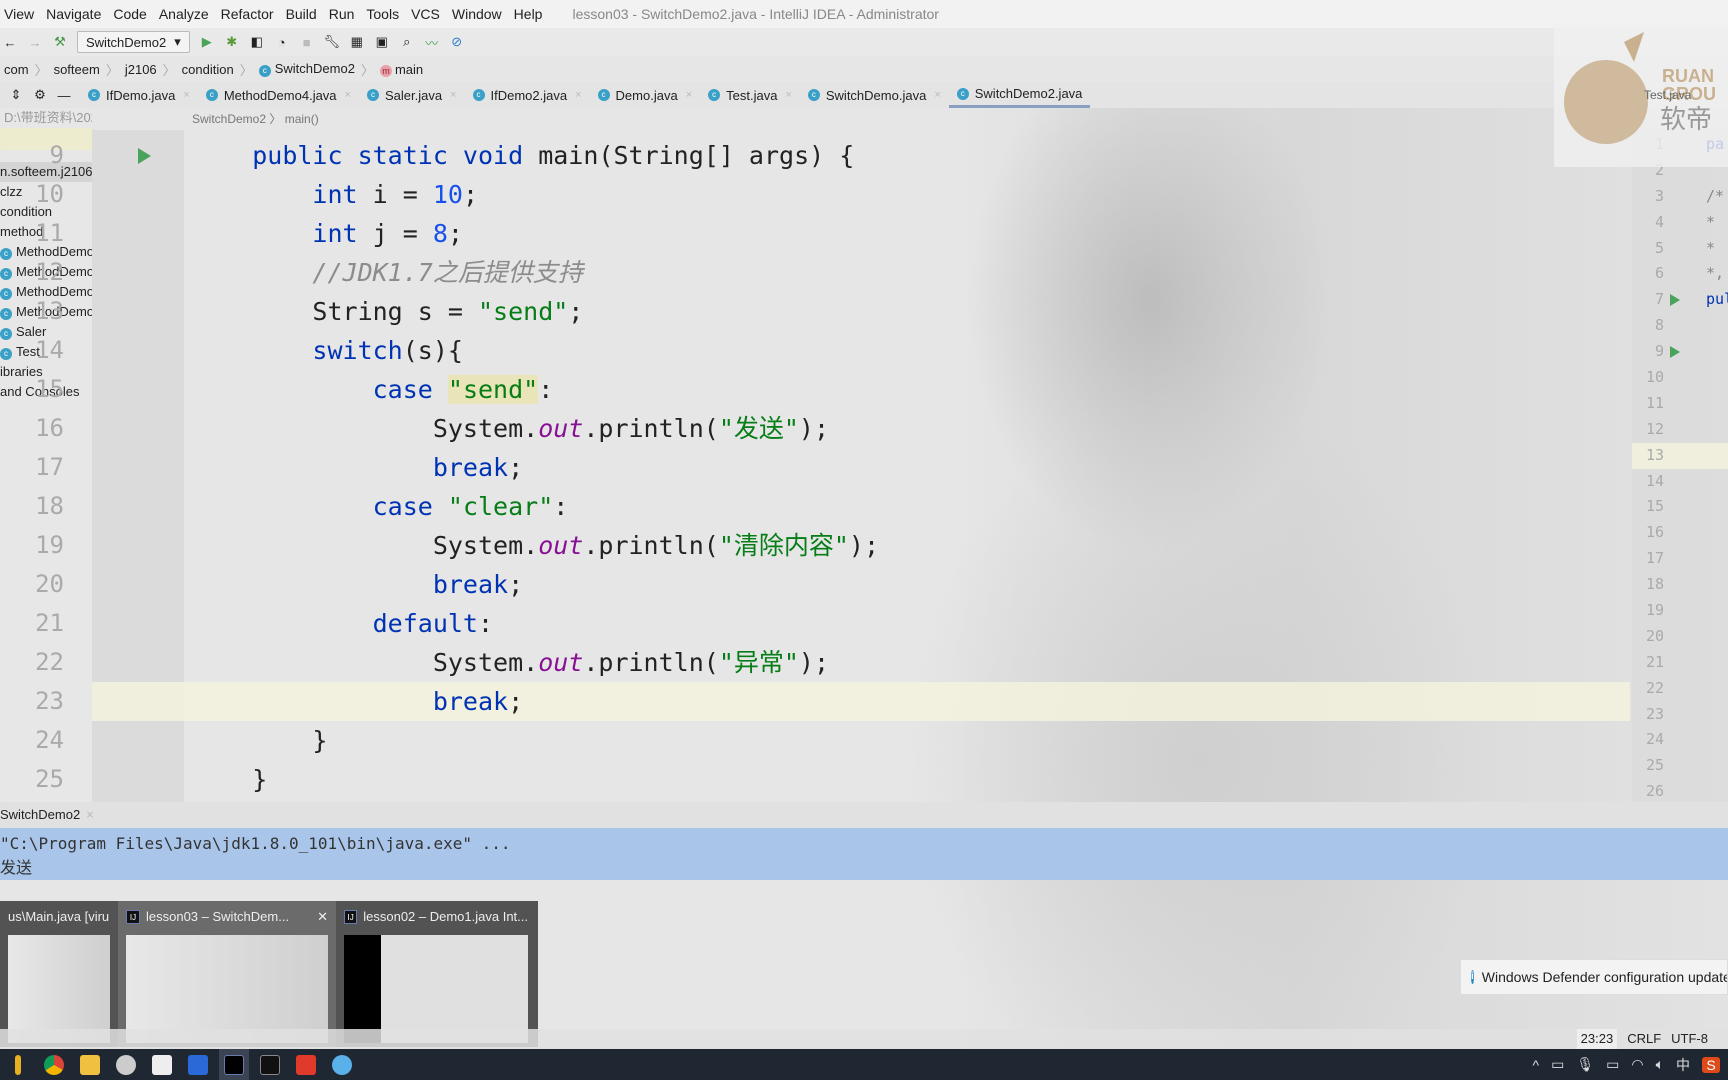 The image size is (1728, 1080). I want to click on settings-wrench-icon: 🔧︎, so click(331, 42).